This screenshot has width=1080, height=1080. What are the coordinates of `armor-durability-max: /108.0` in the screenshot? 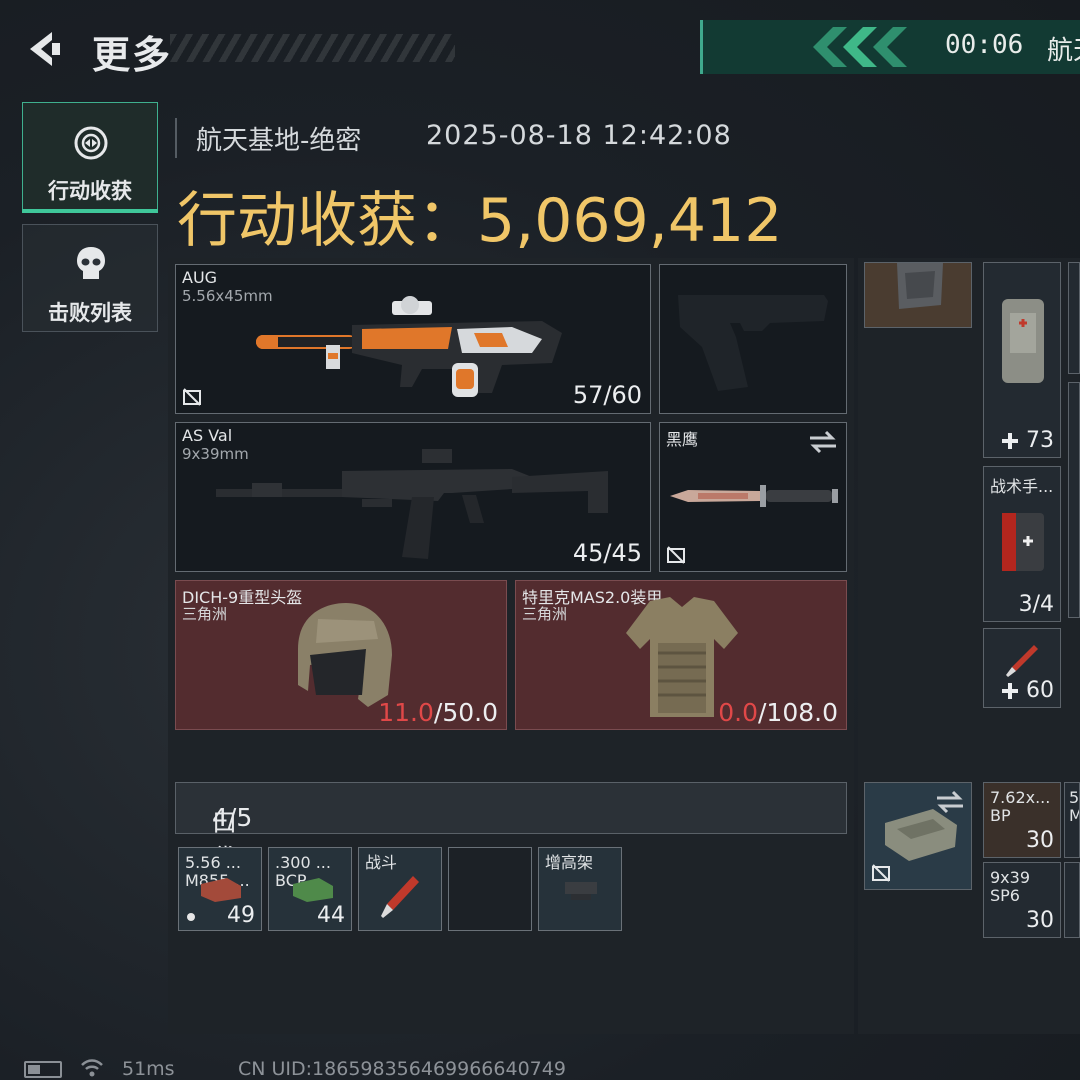 It's located at (798, 712).